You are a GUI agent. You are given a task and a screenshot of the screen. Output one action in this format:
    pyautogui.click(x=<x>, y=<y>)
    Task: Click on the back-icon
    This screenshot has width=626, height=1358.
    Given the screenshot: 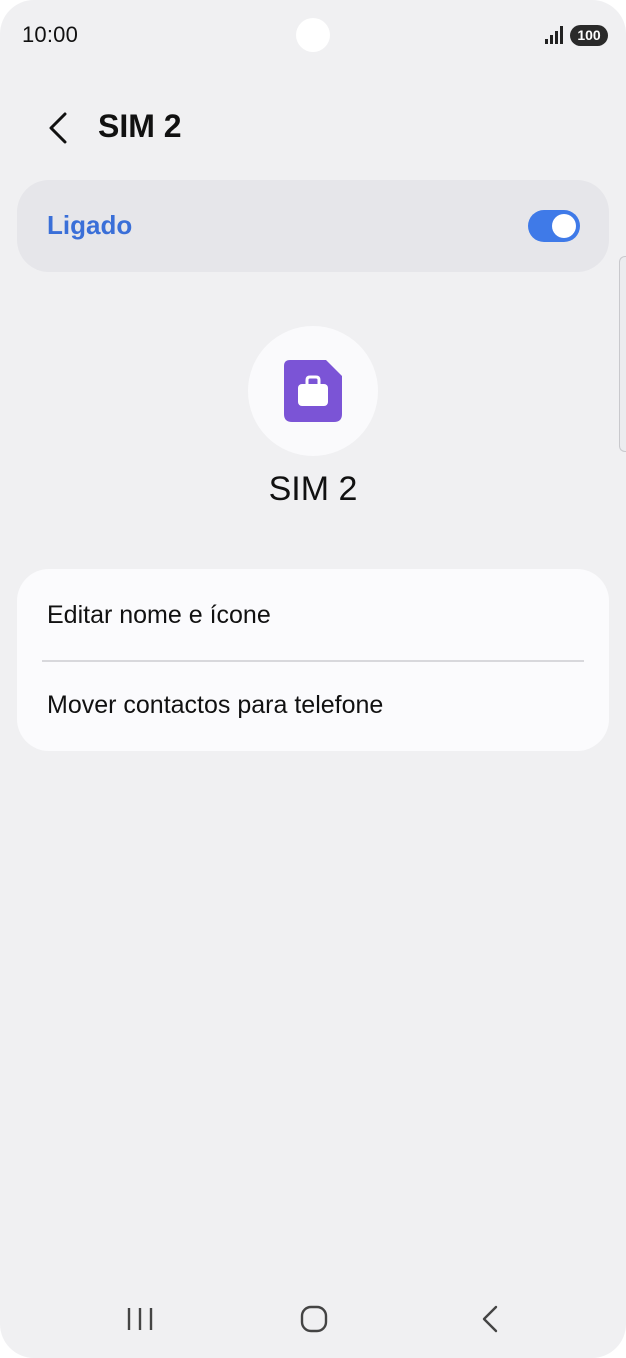 What is the action you would take?
    pyautogui.click(x=490, y=1319)
    